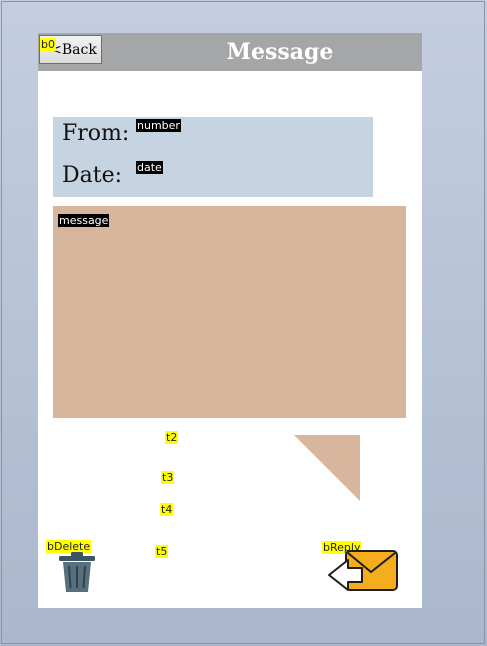 The height and width of the screenshot is (646, 487). I want to click on from-label: From:, so click(96, 133).